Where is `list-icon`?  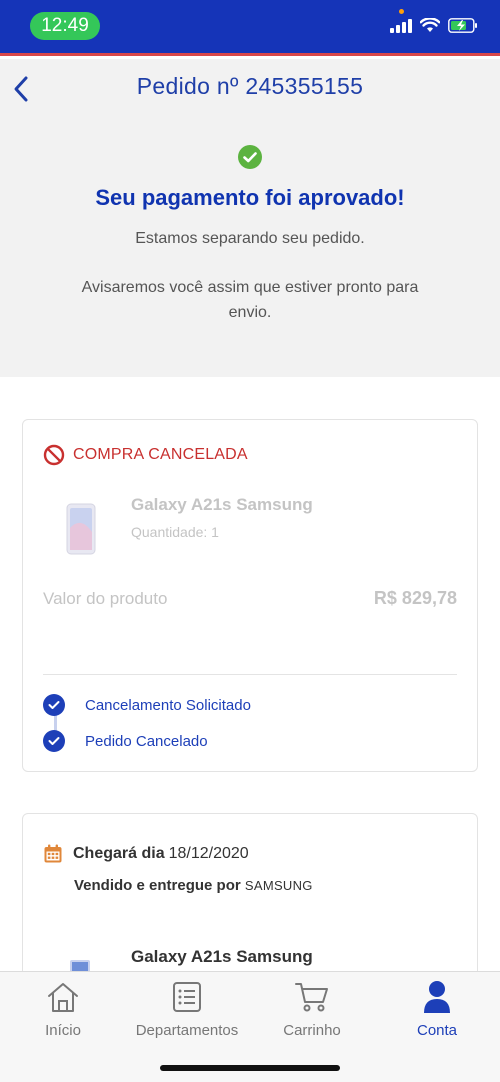 list-icon is located at coordinates (187, 997).